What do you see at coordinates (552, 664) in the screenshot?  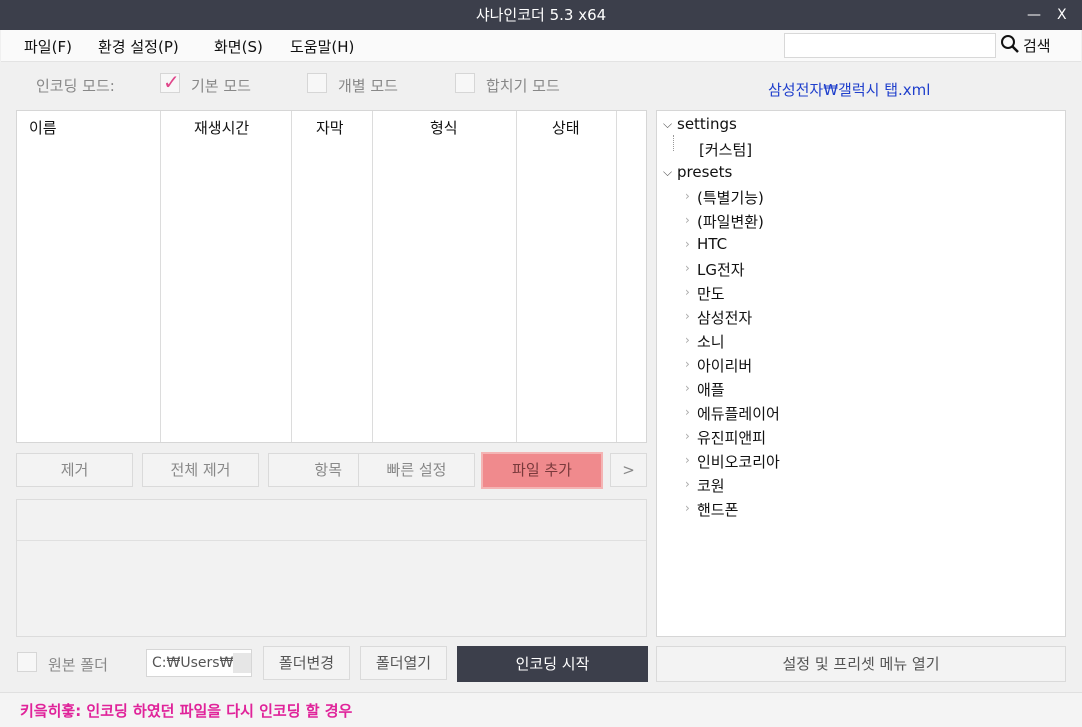 I see `start-encoding-button: 인코딩 시작` at bounding box center [552, 664].